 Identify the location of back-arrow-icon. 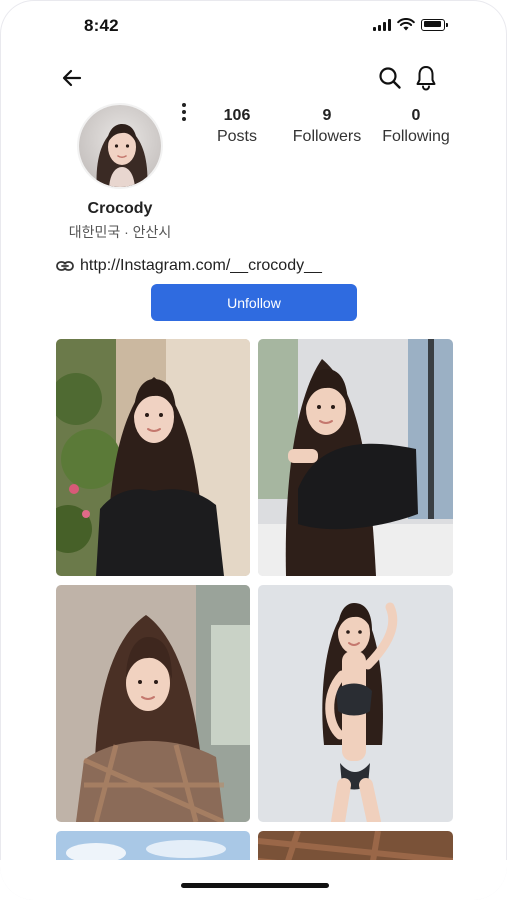
(72, 78).